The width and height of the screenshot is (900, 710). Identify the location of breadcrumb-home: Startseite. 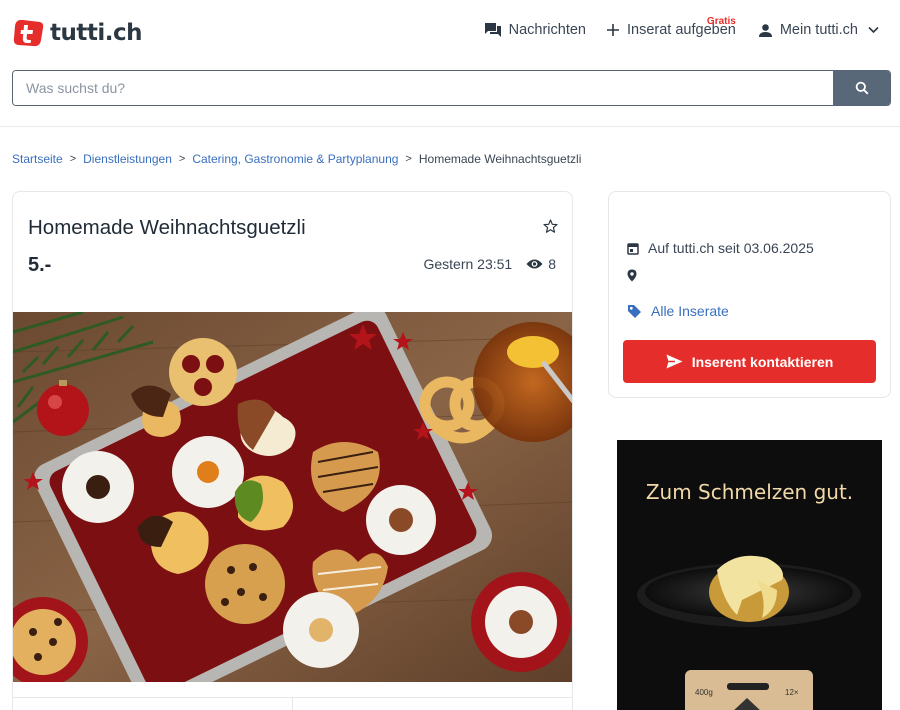
(37, 159).